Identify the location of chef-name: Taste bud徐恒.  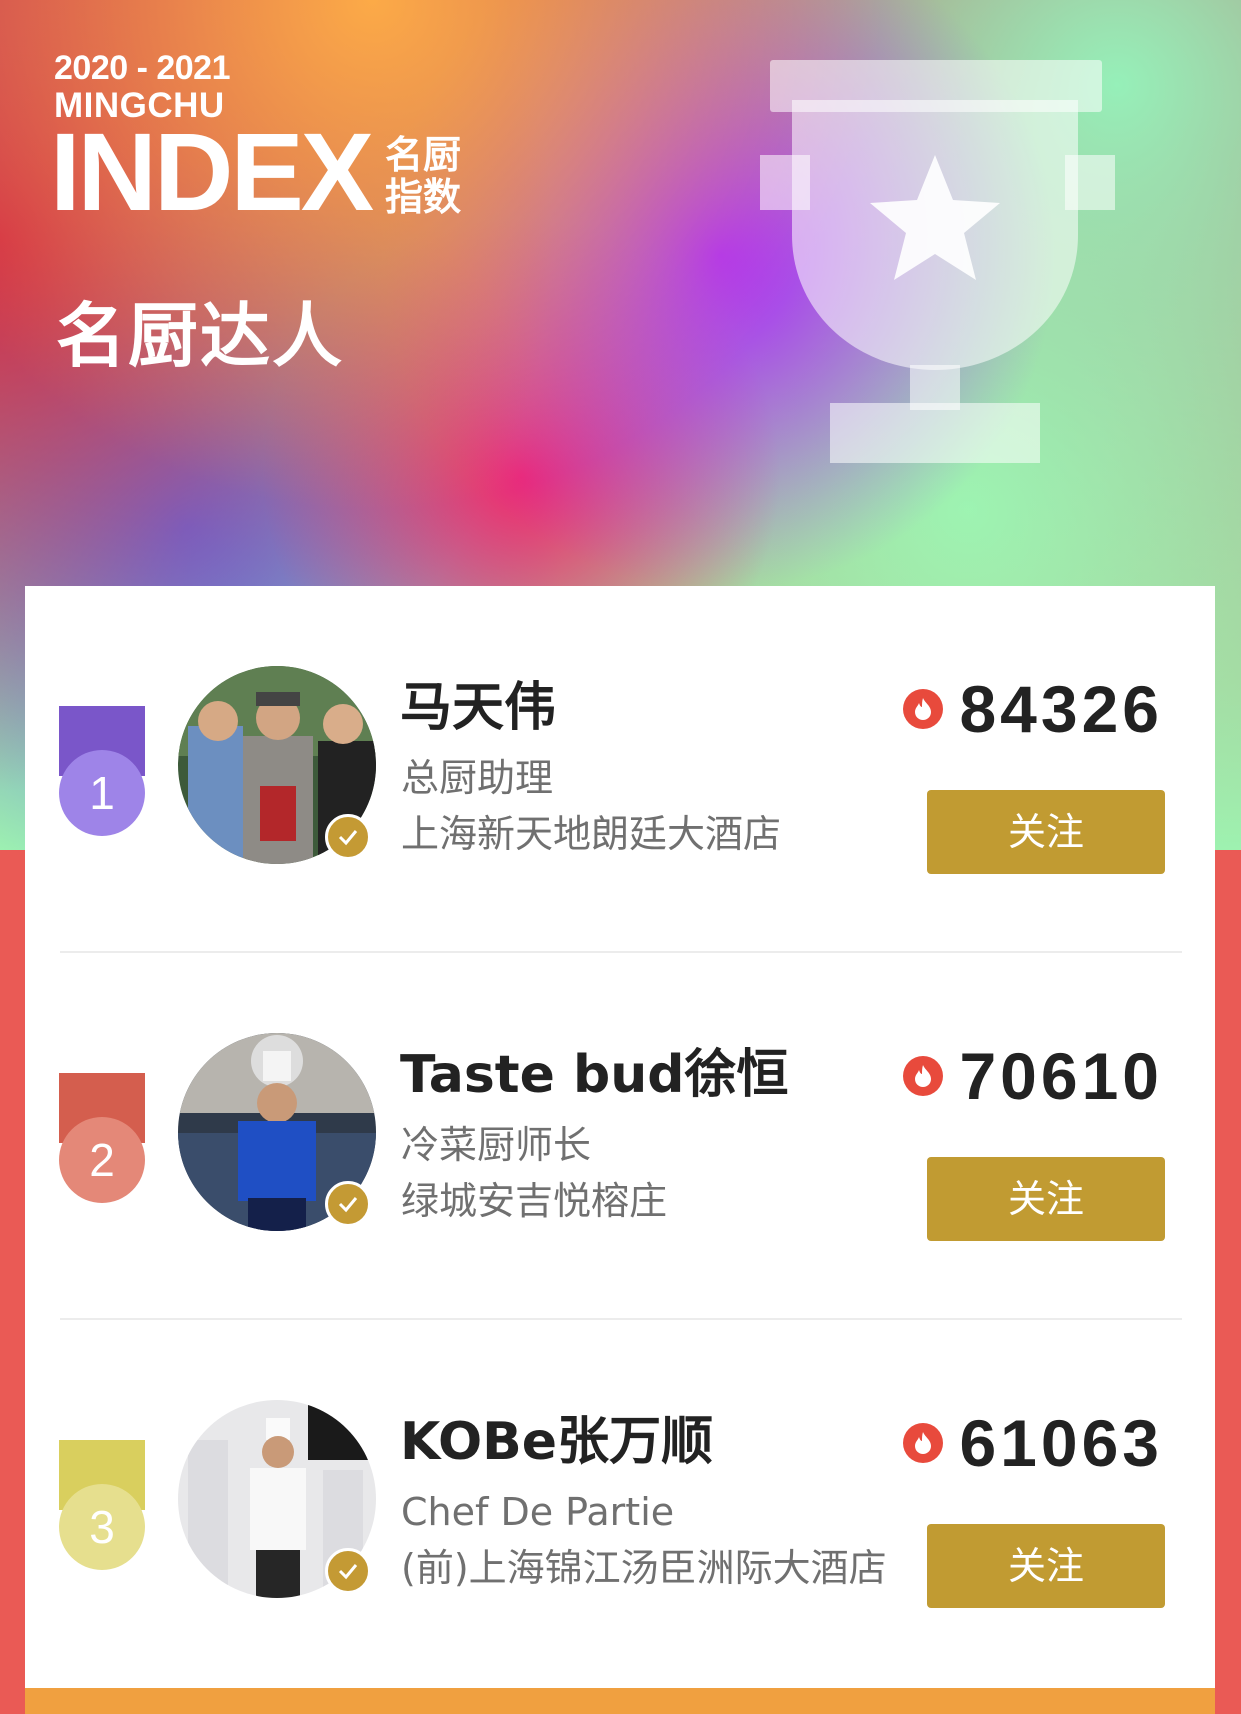
(594, 1075).